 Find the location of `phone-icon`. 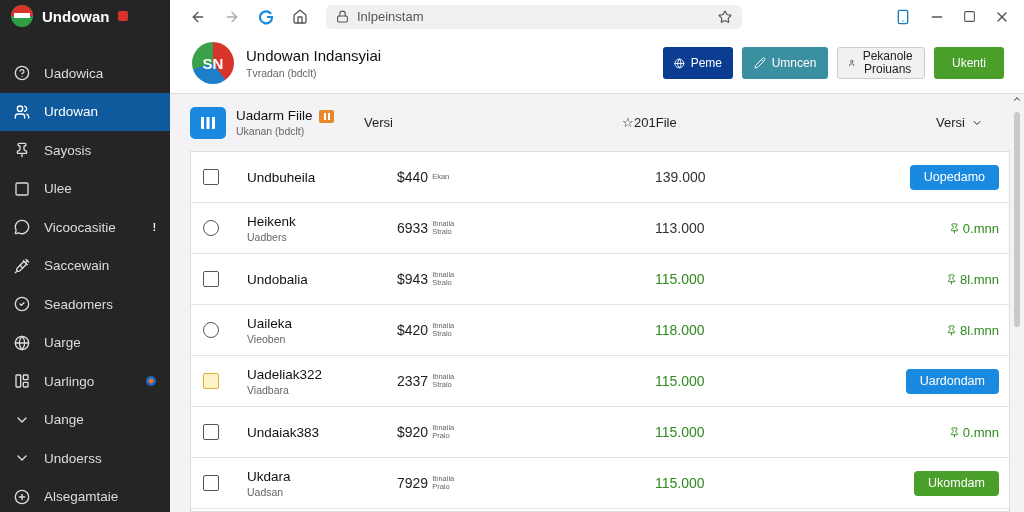

phone-icon is located at coordinates (903, 16).